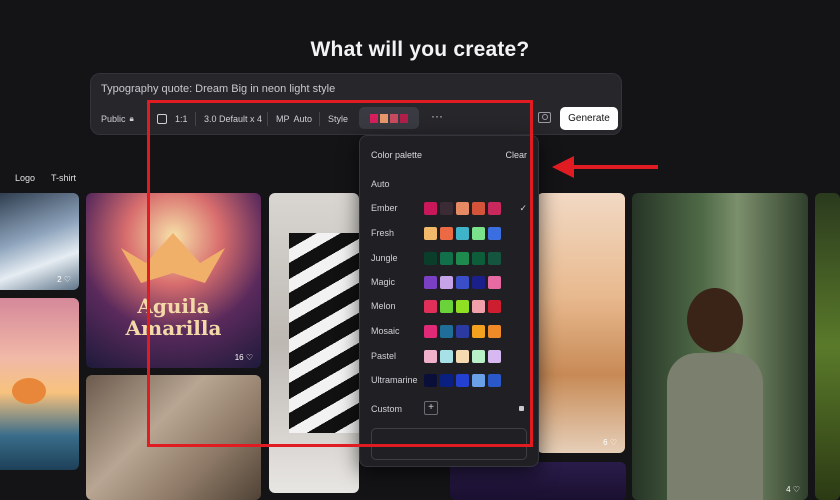  Describe the element at coordinates (29, 391) in the screenshot. I see `drink-illustration` at that location.